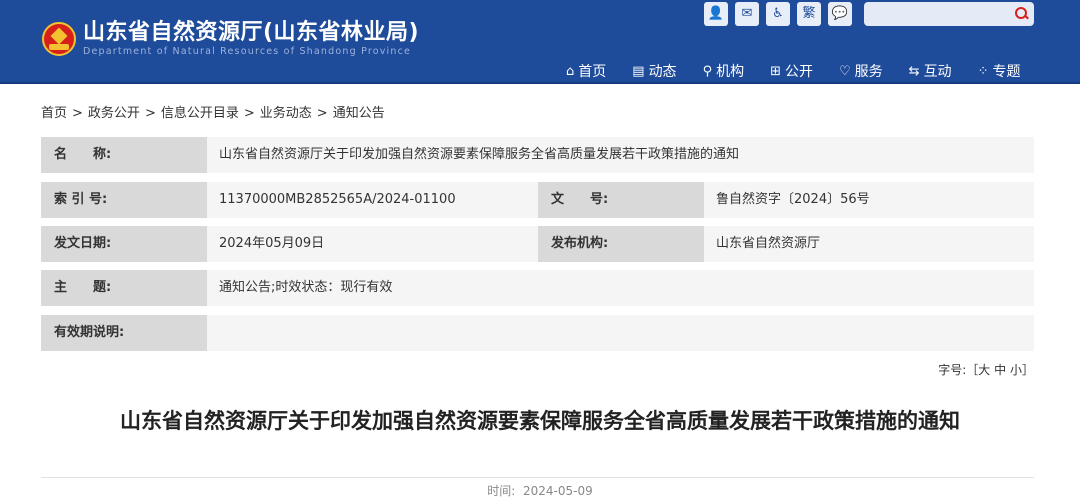 The width and height of the screenshot is (1080, 502). Describe the element at coordinates (934, 14) in the screenshot. I see `search-input` at that location.